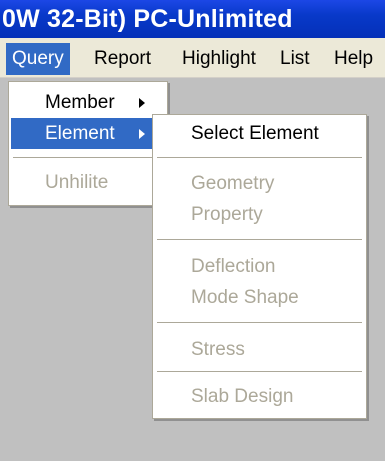 The image size is (385, 461). I want to click on menu-item-select-element: Select Element, so click(259, 133).